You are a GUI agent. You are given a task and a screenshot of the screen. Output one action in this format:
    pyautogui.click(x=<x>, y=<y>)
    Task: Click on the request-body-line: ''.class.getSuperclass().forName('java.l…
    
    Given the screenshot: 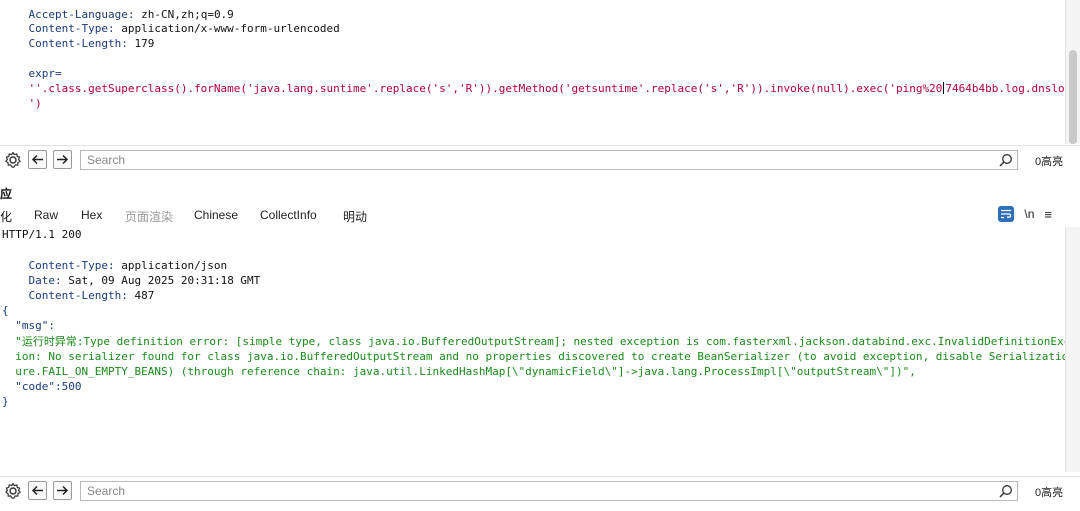 What is the action you would take?
    pyautogui.click(x=547, y=88)
    